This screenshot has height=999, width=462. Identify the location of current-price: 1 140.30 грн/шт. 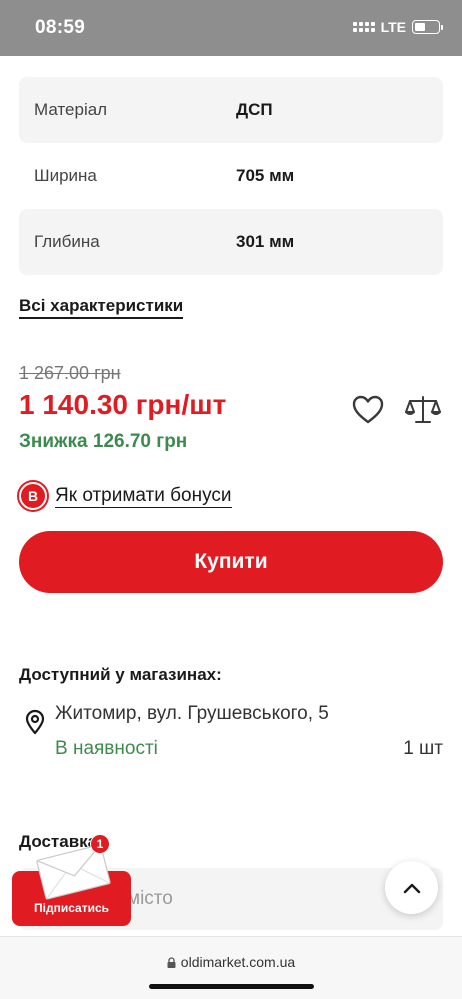
(123, 404).